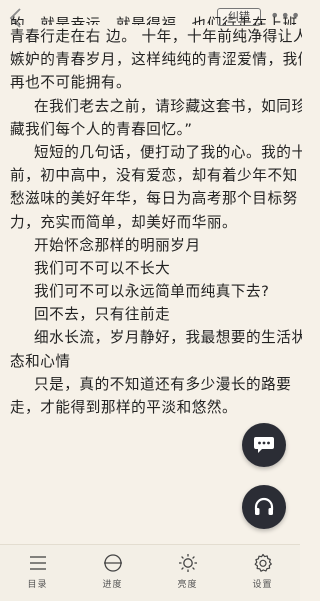  What do you see at coordinates (168, 106) in the screenshot?
I see `text-line-4: 在我们老去之前，请珍藏这套书，如同珍` at bounding box center [168, 106].